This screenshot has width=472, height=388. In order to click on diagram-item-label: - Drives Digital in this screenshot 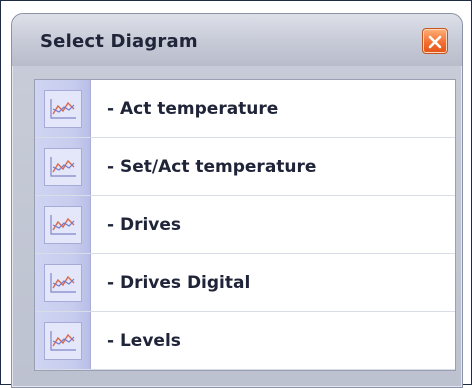, I will do `click(179, 282)`.